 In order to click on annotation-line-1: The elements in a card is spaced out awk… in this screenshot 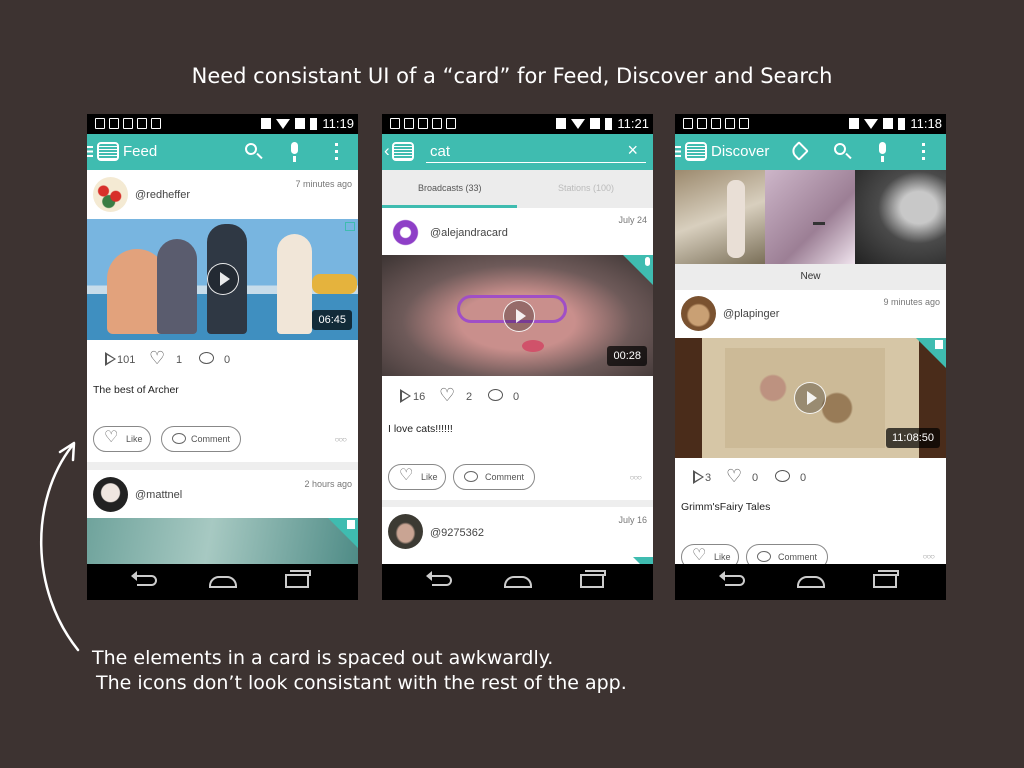, I will do `click(323, 658)`.